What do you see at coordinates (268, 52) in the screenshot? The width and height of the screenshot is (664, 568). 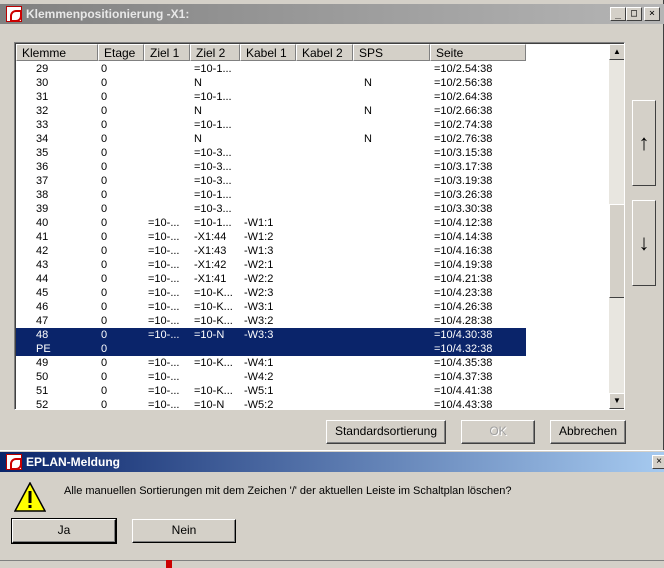 I see `column-header: Kabel 1` at bounding box center [268, 52].